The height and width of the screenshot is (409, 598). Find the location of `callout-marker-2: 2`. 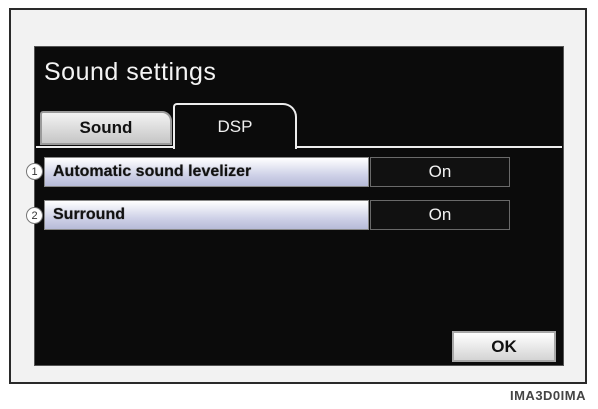

callout-marker-2: 2 is located at coordinates (34, 215).